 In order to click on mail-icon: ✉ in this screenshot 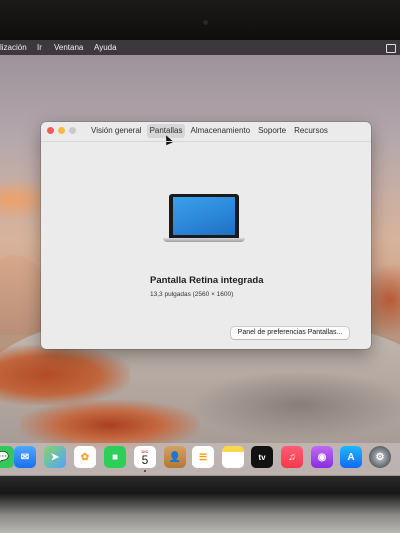, I will do `click(25, 457)`.